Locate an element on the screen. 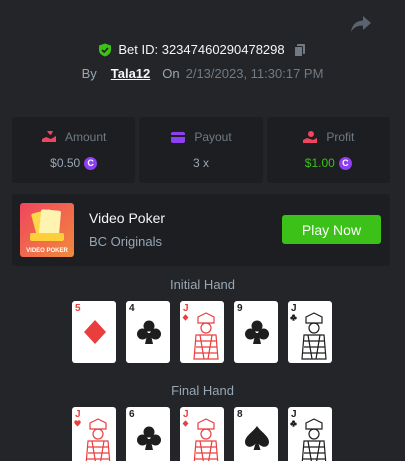  profit-label: Profit is located at coordinates (340, 137).